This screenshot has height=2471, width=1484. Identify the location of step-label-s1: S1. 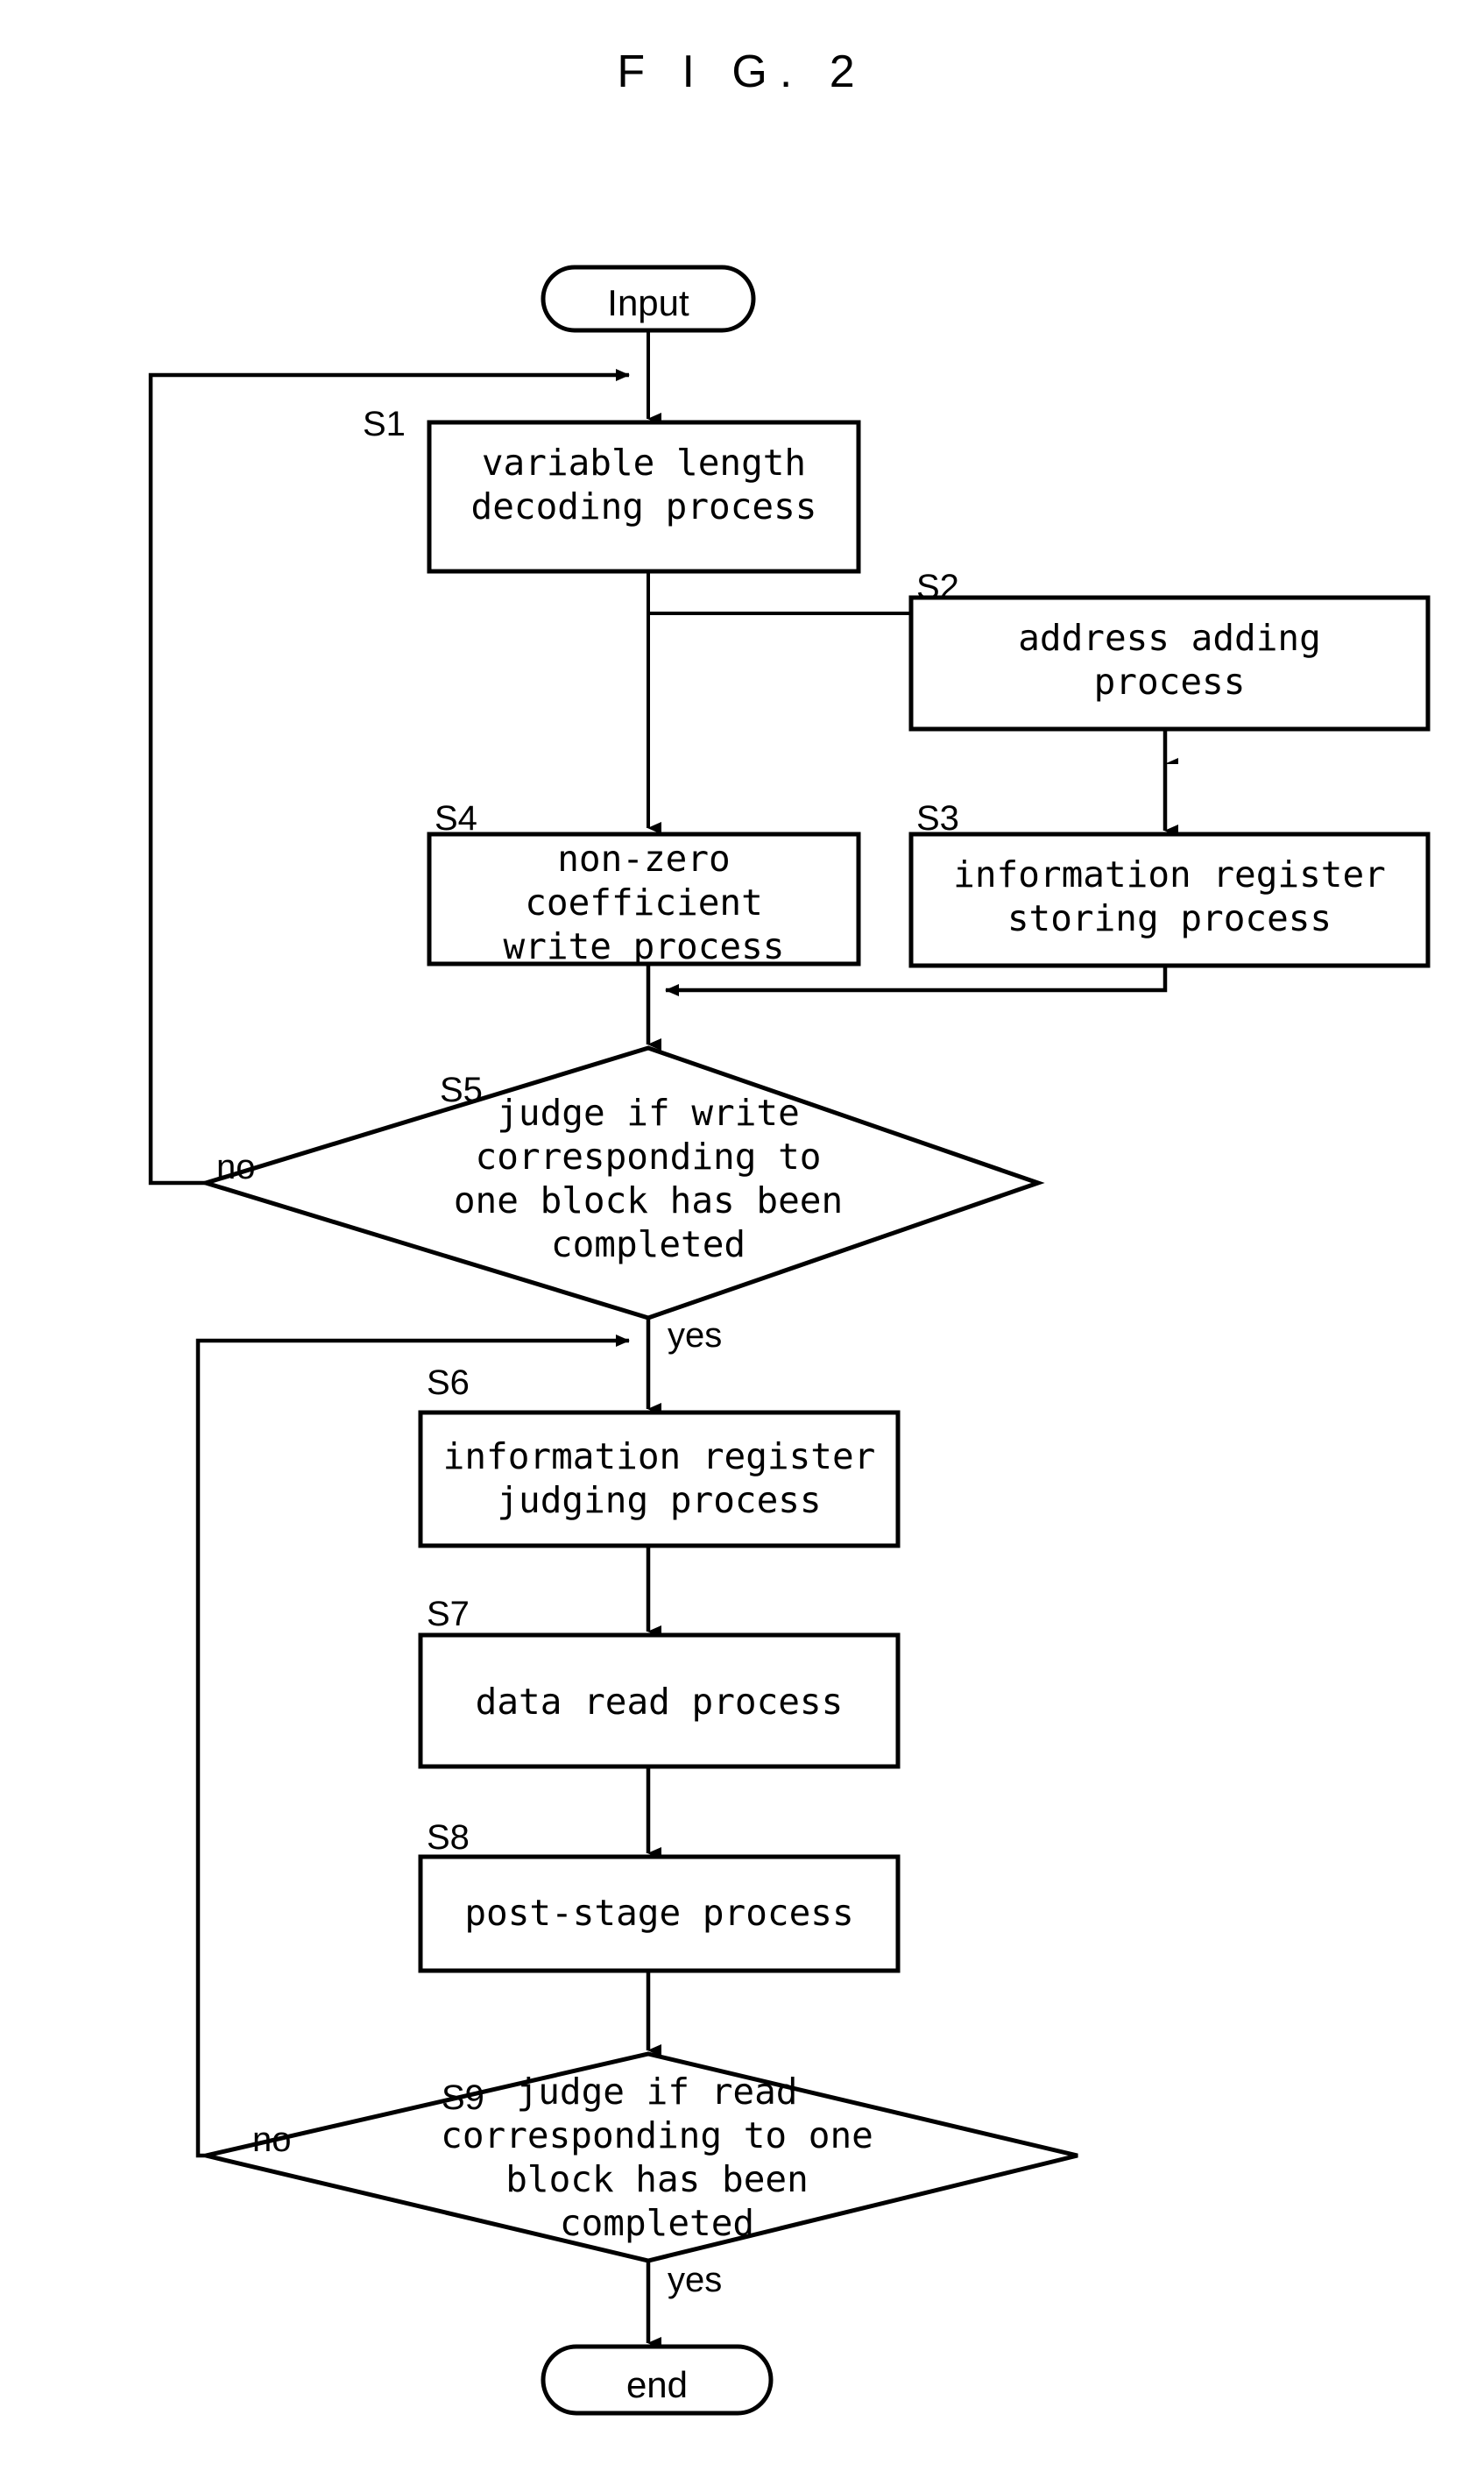
(385, 424).